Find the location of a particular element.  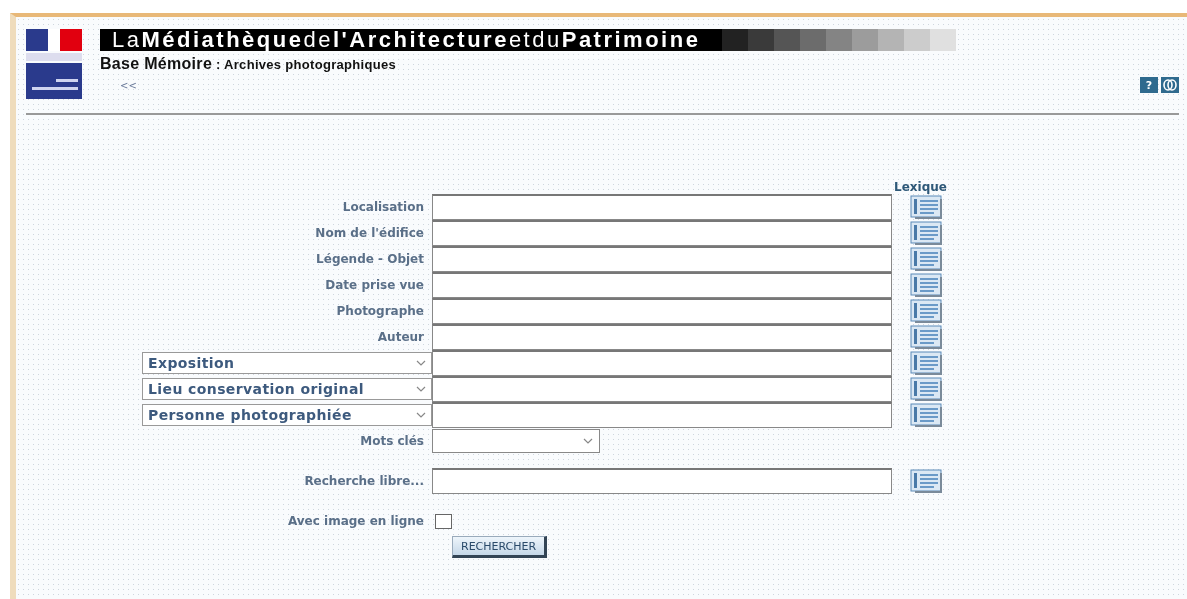

field-label: Localisation is located at coordinates (383, 207).